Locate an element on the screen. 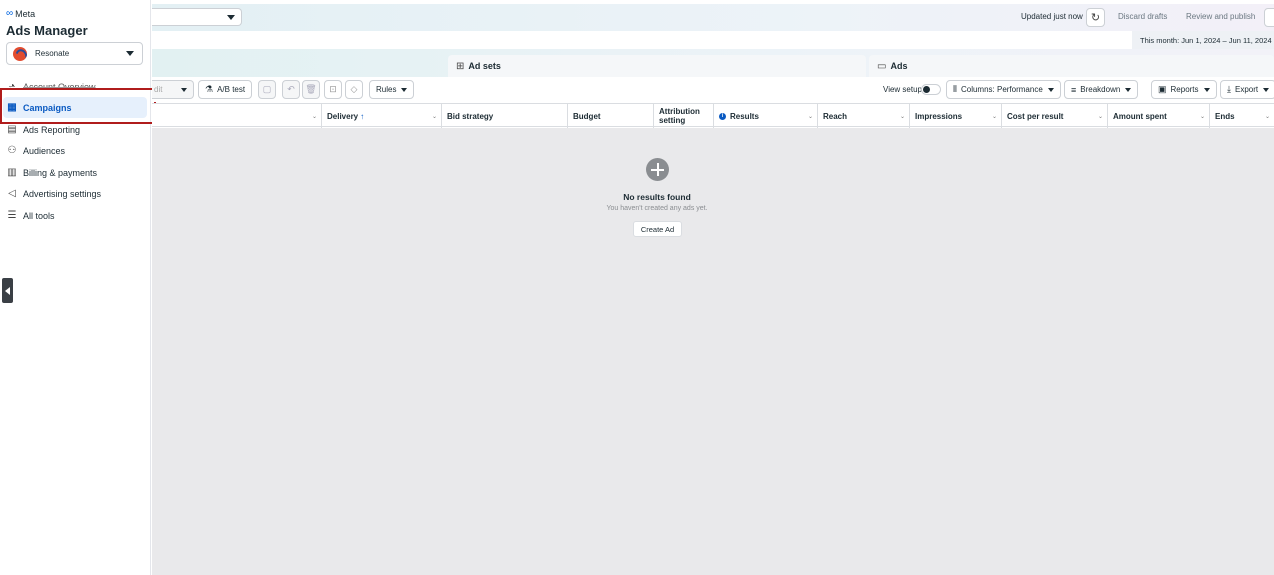 The width and height of the screenshot is (1274, 575). sidebar-item-billing: ▥ Billing & payments is located at coordinates (75, 172).